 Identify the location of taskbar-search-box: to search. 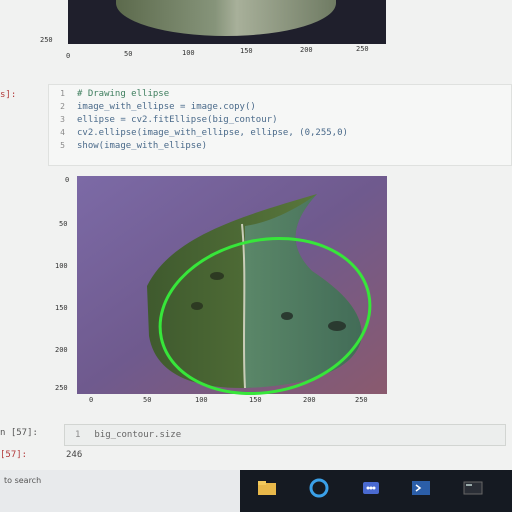
(120, 491).